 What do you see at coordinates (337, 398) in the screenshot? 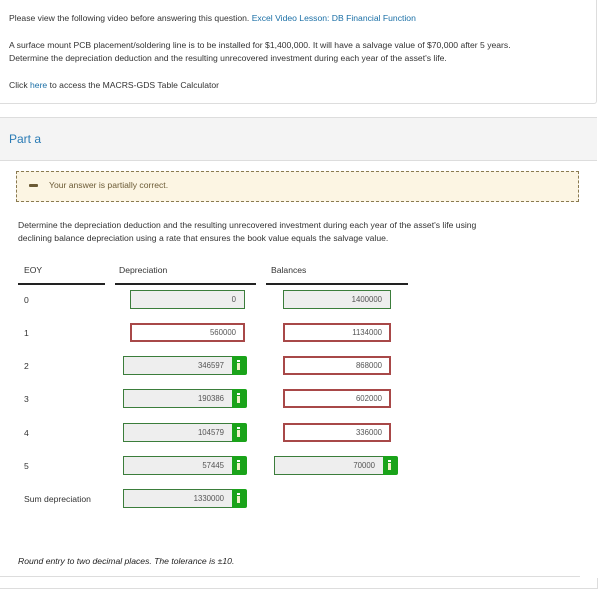
I see `balance-input: 602000` at bounding box center [337, 398].